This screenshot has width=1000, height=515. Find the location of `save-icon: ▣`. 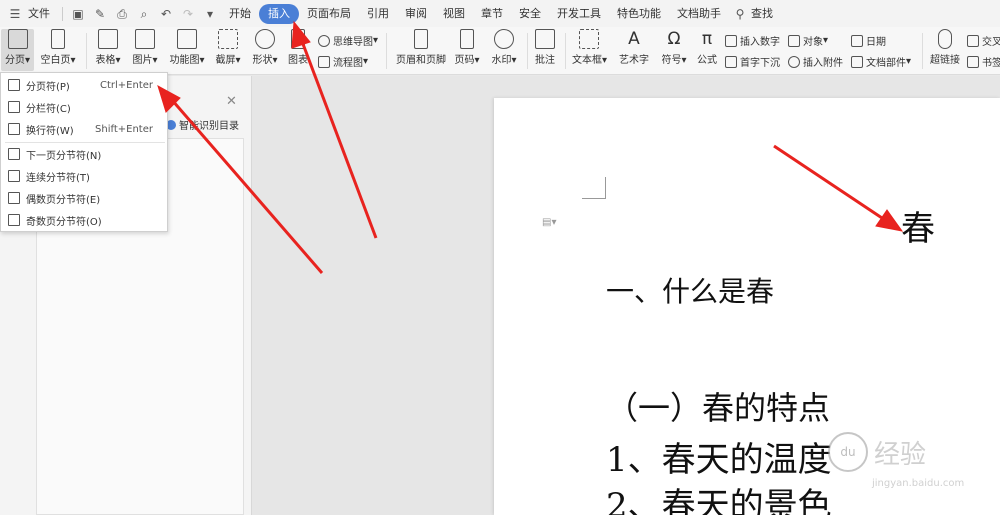

save-icon: ▣ is located at coordinates (78, 14).